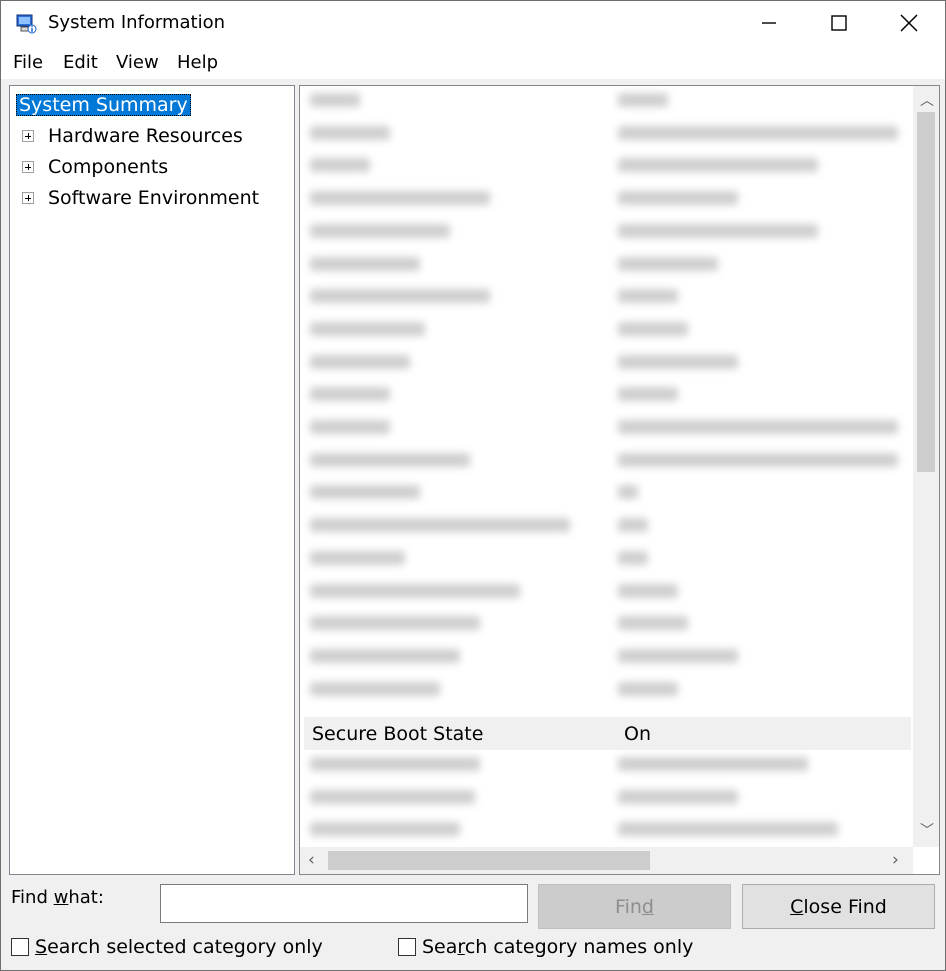 This screenshot has width=946, height=971. I want to click on scroll-down-icon: ﹀, so click(927, 830).